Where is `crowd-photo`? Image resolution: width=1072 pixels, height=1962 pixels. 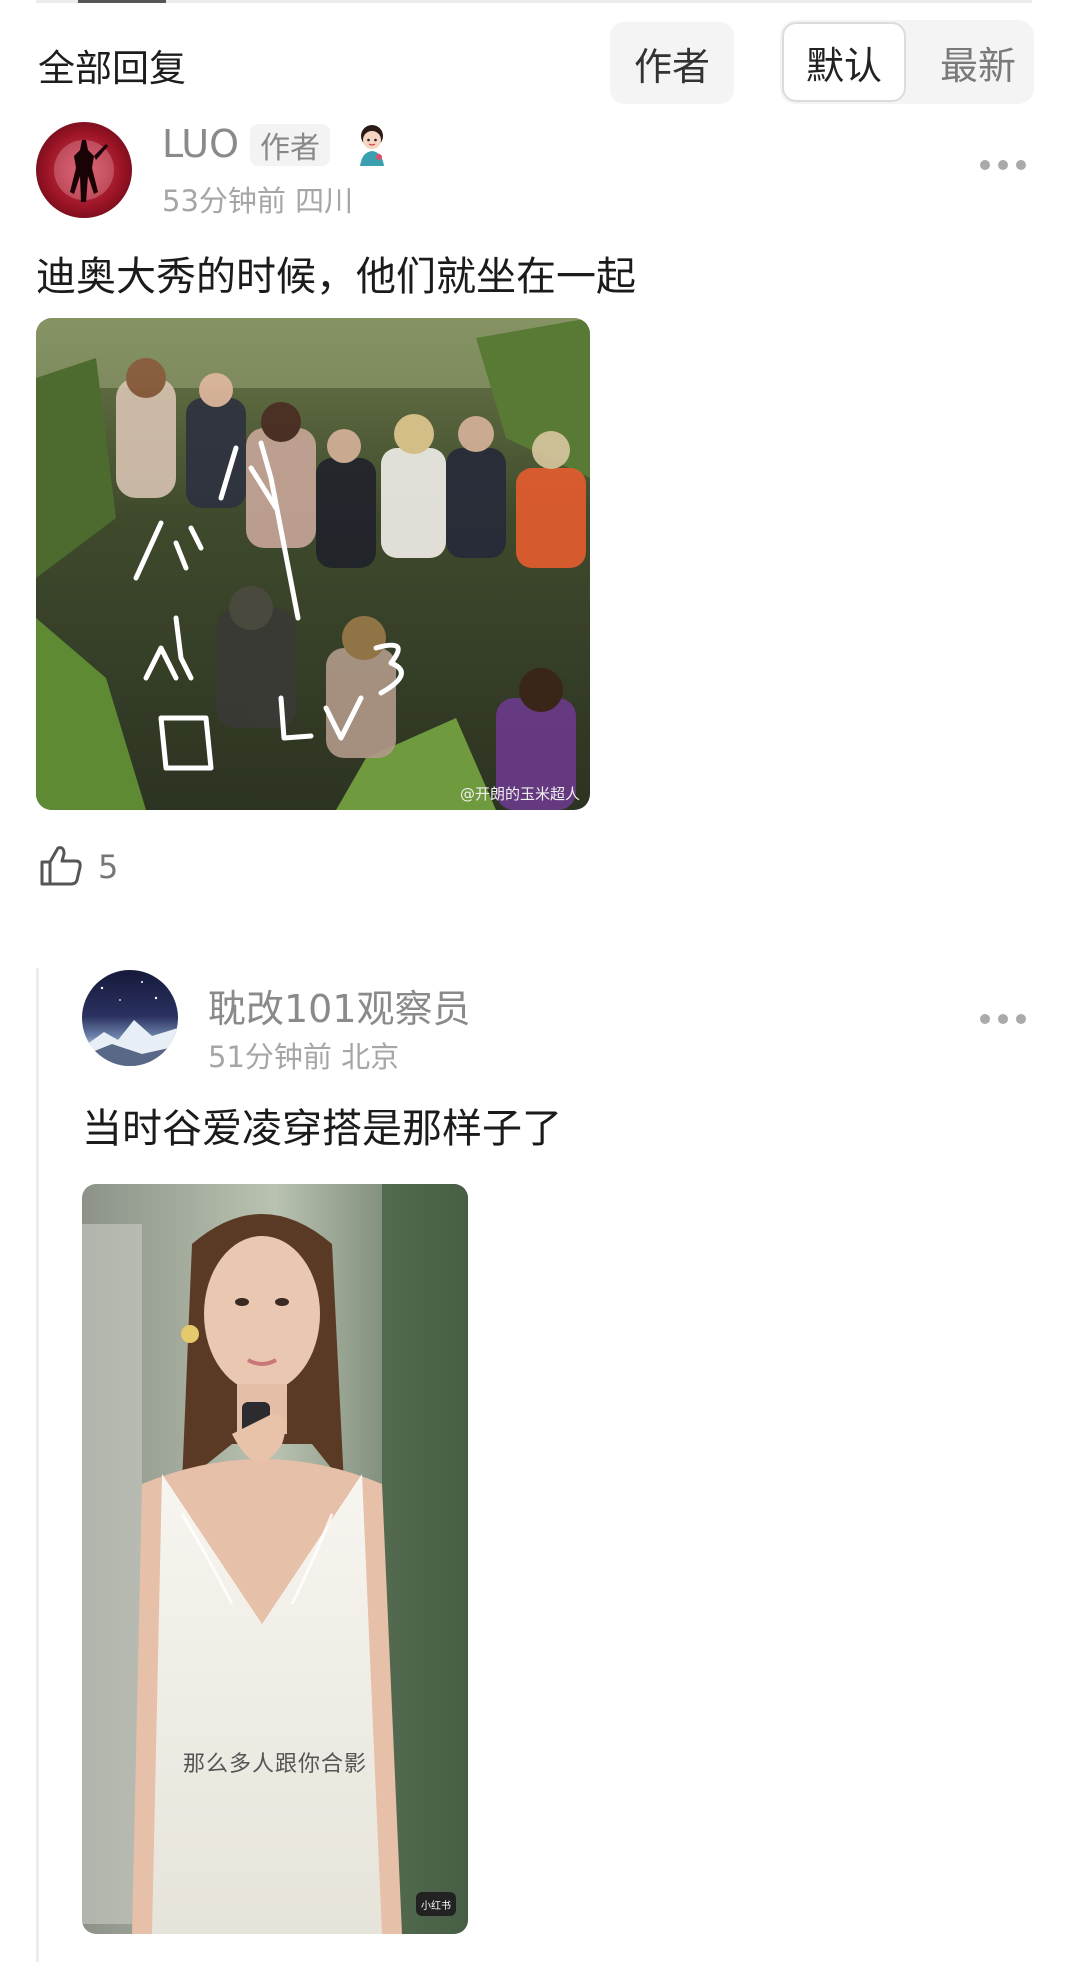
crowd-photo is located at coordinates (313, 564).